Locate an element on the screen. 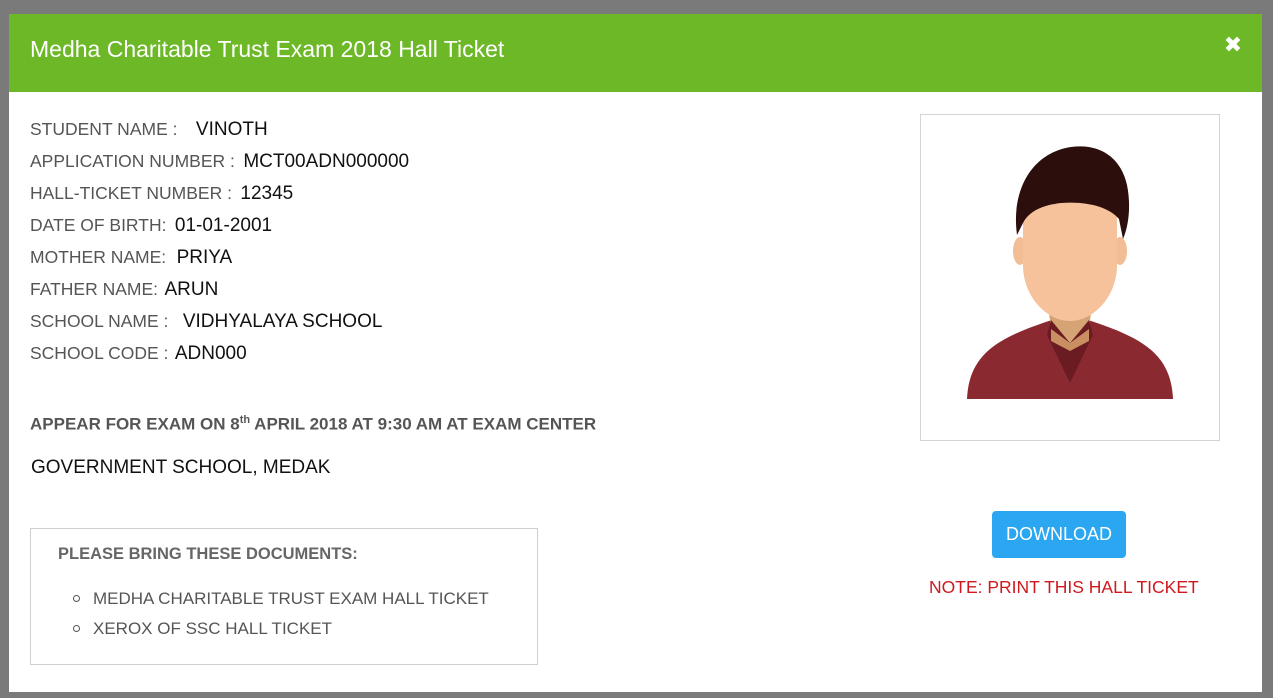 Image resolution: width=1273 pixels, height=698 pixels. date-of-birth-row: DATE OF BIRTH: 01-01-2001 is located at coordinates (151, 226).